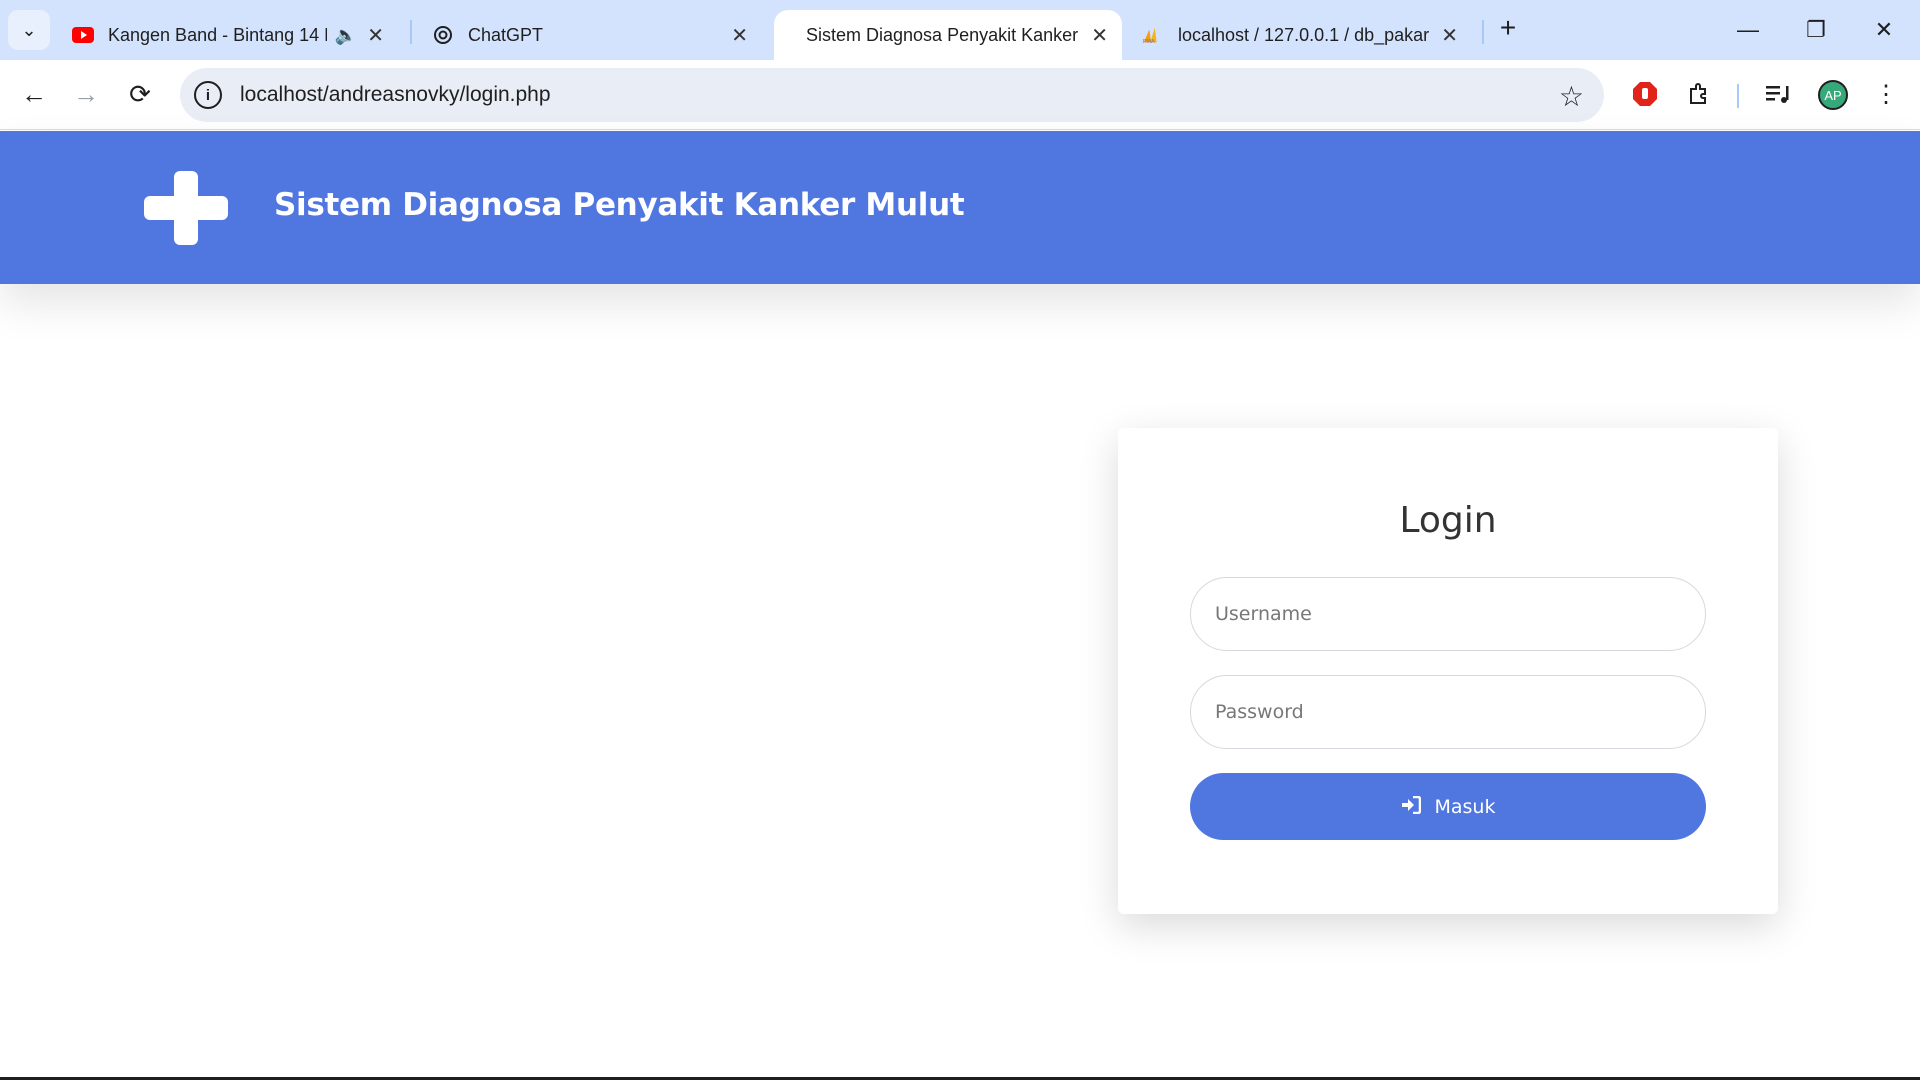 This screenshot has height=1080, width=1920. I want to click on tab-youtube: Kangen Band - Bintang 14 Hari 🔈 ✕, so click(228, 35).